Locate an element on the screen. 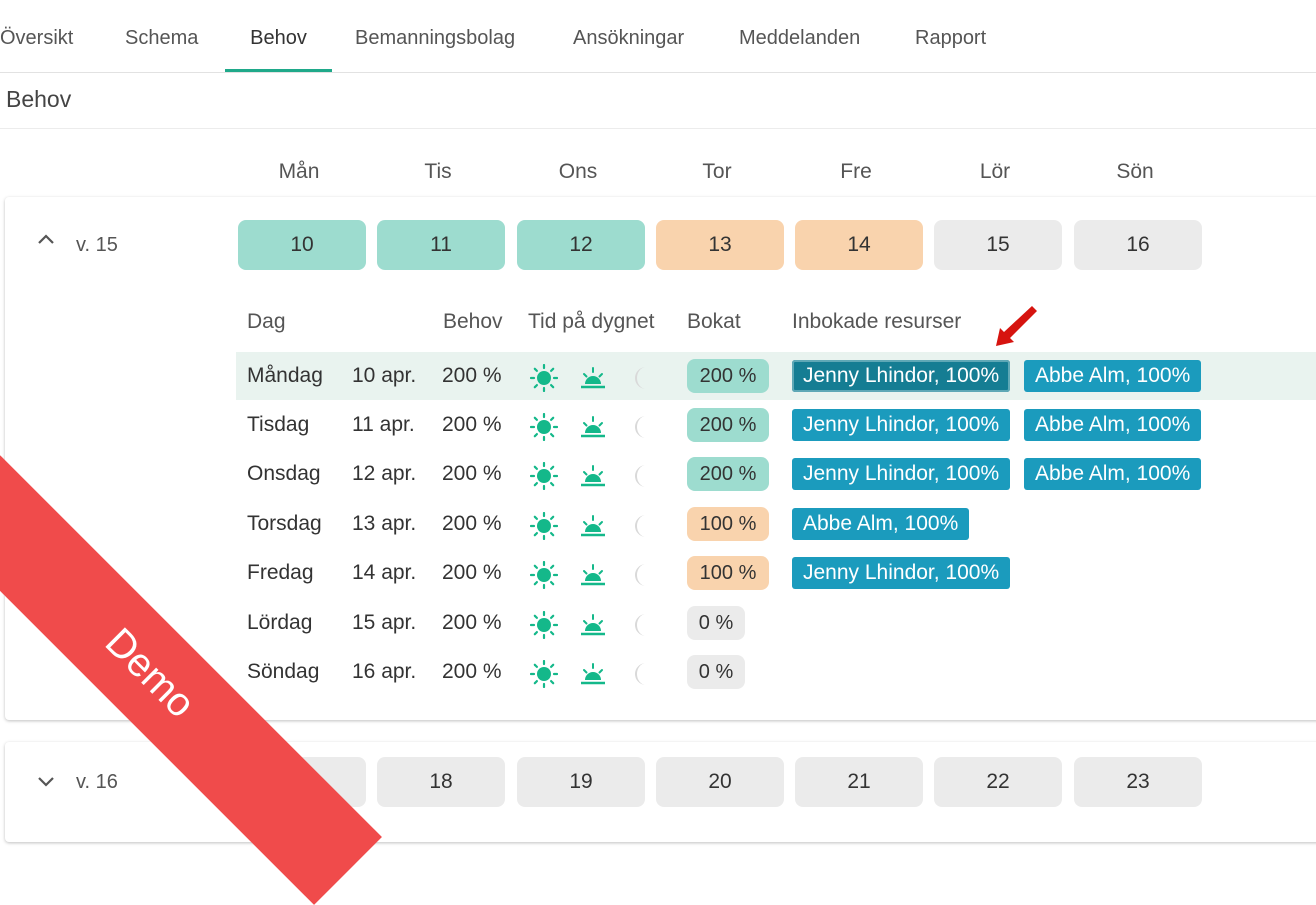 The width and height of the screenshot is (1316, 905). row-day: Torsdag is located at coordinates (284, 523).